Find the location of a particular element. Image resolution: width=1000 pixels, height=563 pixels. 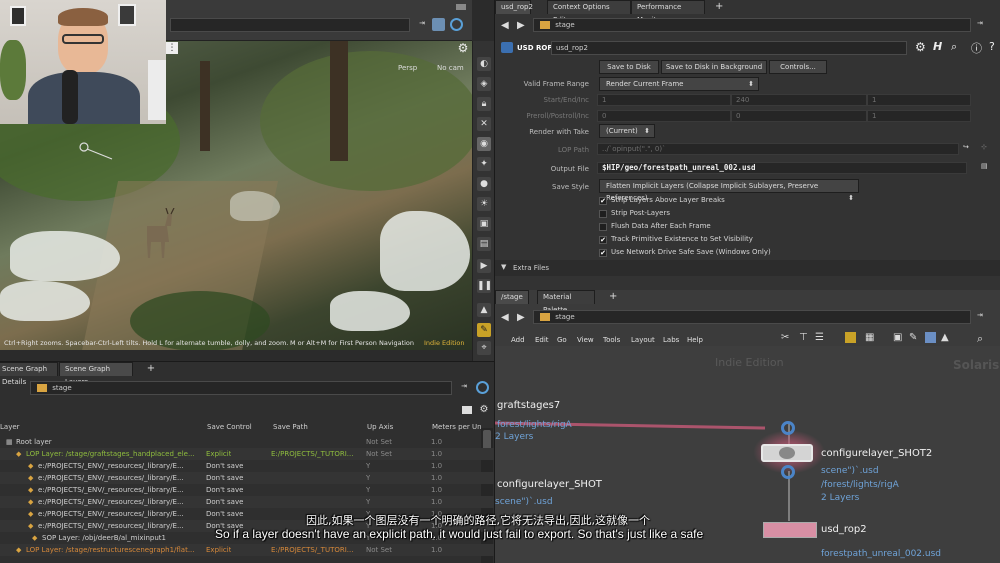

tab-performance-monitor: Performance Monitor is located at coordinates (668, 12).